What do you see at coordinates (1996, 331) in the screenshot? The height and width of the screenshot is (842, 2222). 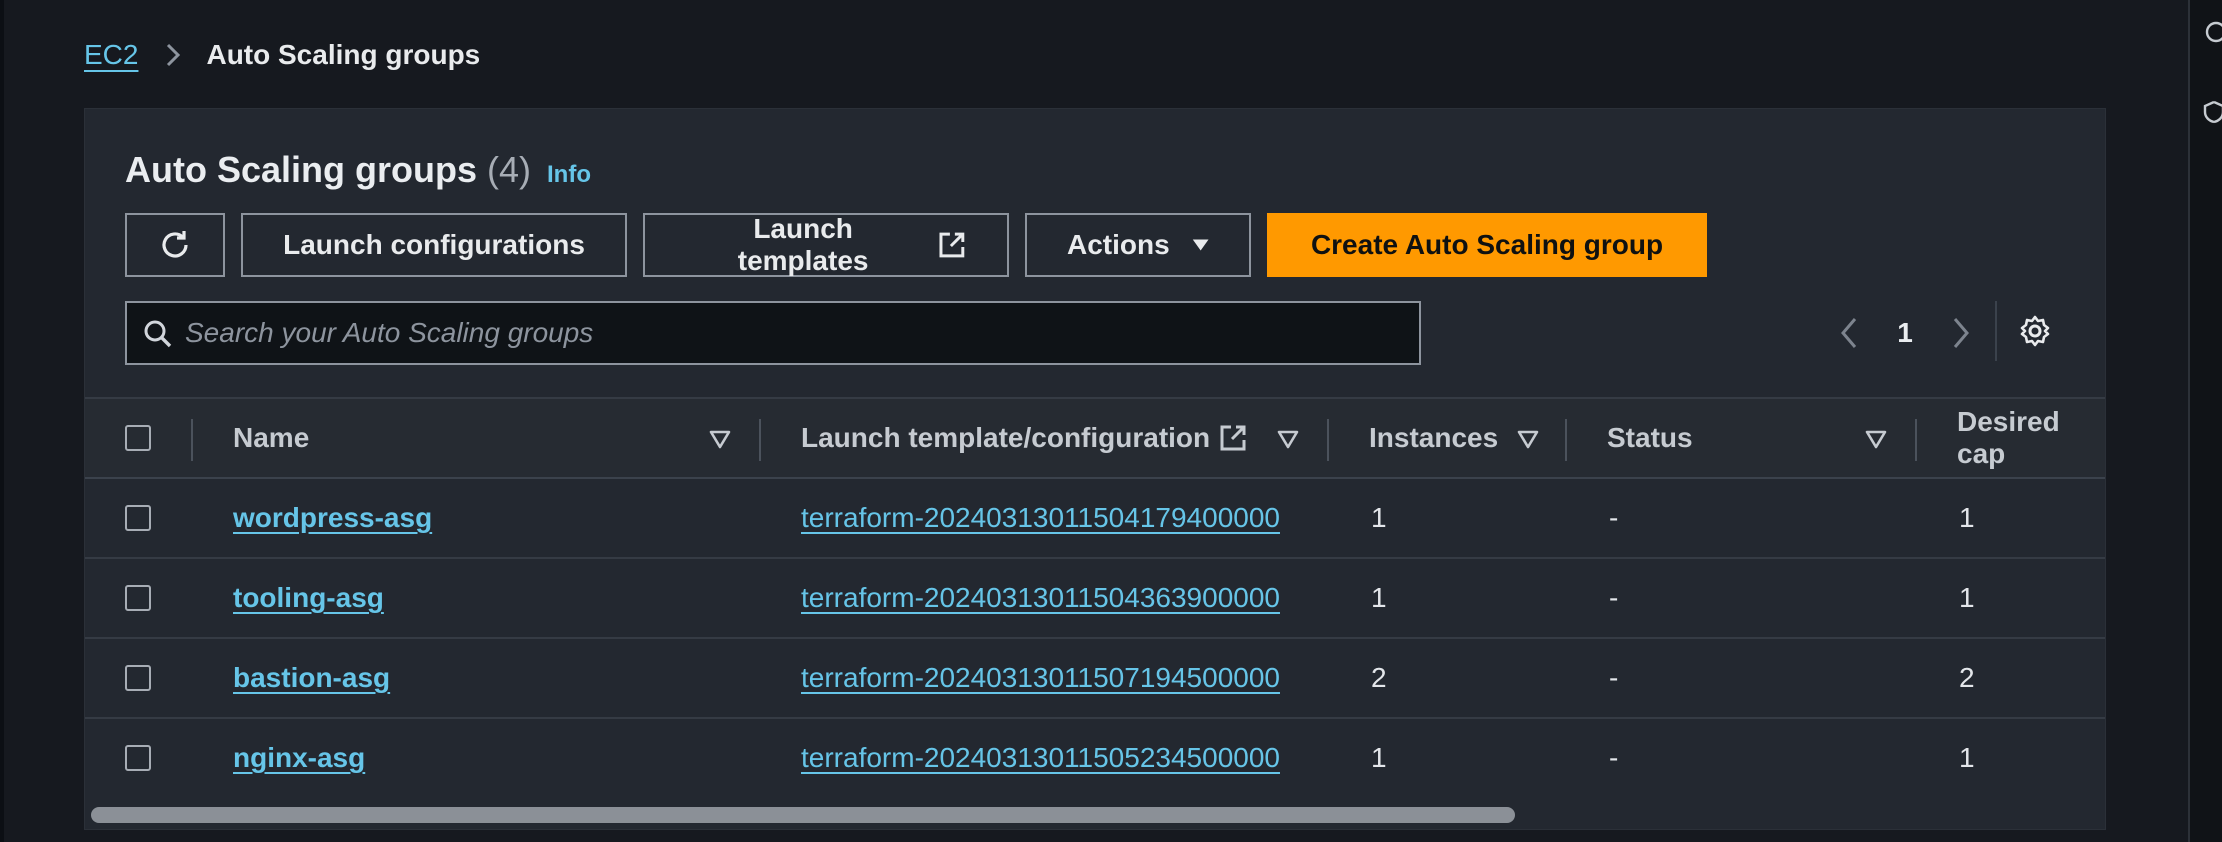 I see `divider` at bounding box center [1996, 331].